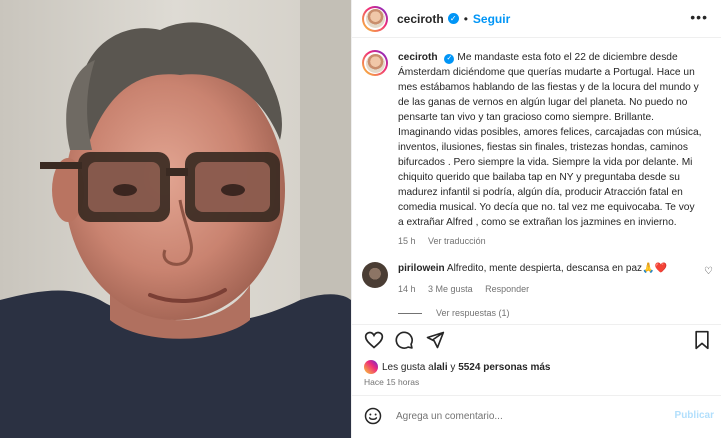  What do you see at coordinates (491, 19) in the screenshot?
I see `follow-button: Seguir` at bounding box center [491, 19].